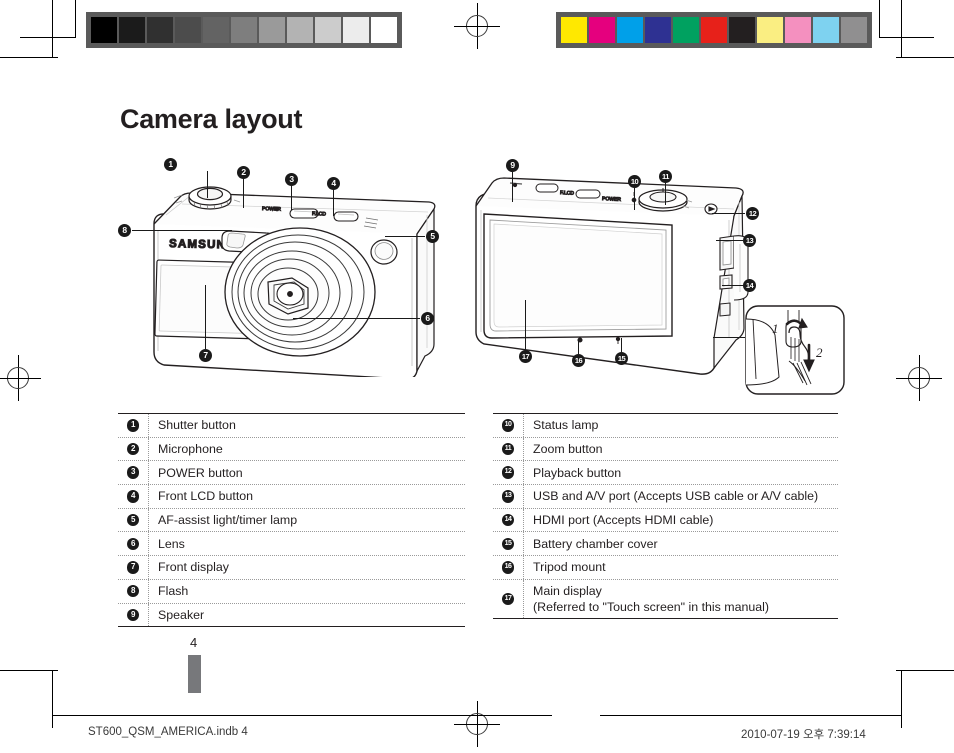  I want to click on crop-mark-bl-v, so click(52, 699).